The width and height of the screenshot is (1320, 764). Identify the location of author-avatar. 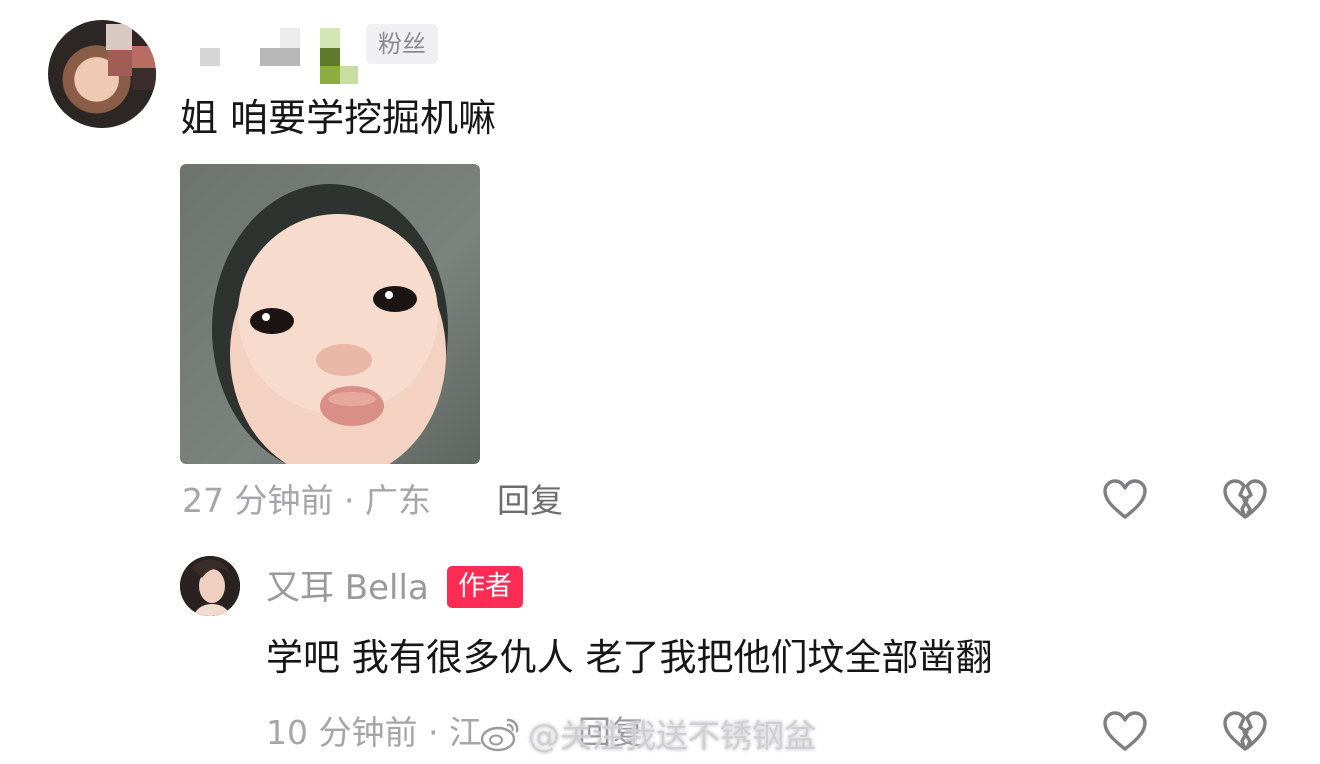
(210, 586).